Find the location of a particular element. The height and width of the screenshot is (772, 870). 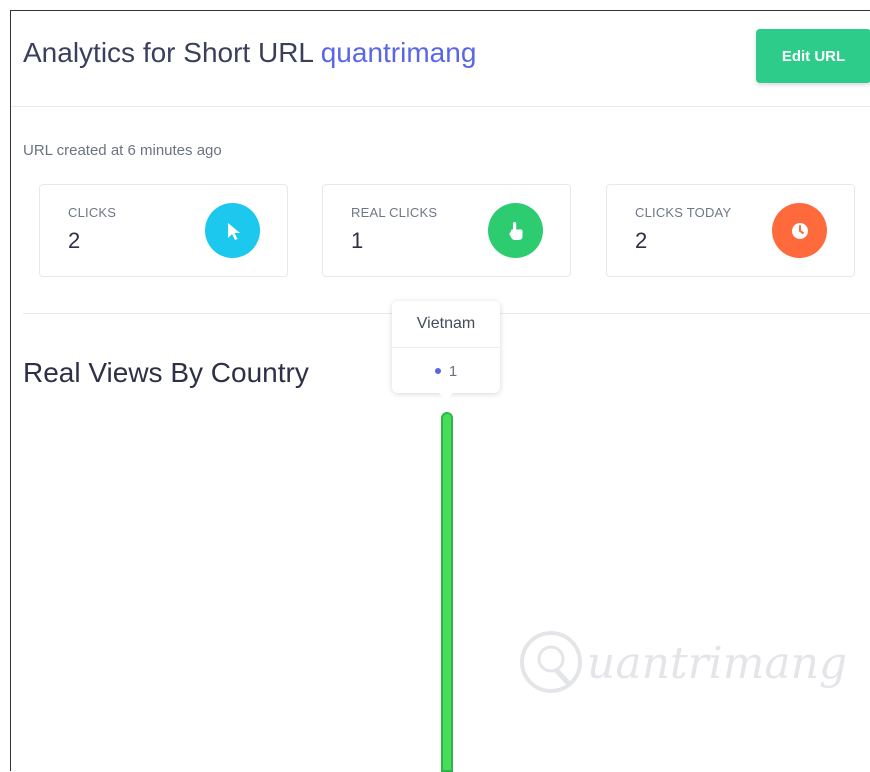

stat-card-real-clicks: REAL CLICKS 1 is located at coordinates (446, 230).